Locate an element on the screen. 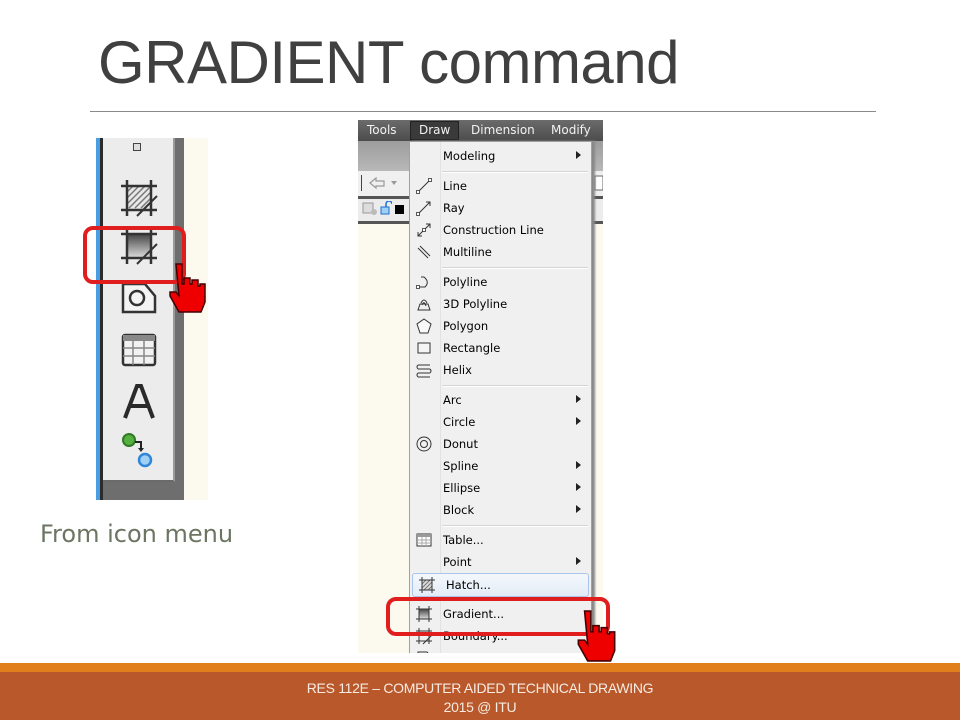 The image size is (960, 720). 3d-polyline-icon is located at coordinates (424, 305).